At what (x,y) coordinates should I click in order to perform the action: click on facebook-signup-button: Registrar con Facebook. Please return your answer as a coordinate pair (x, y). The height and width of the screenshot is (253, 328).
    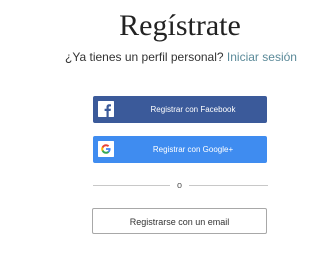
    Looking at the image, I should click on (180, 109).